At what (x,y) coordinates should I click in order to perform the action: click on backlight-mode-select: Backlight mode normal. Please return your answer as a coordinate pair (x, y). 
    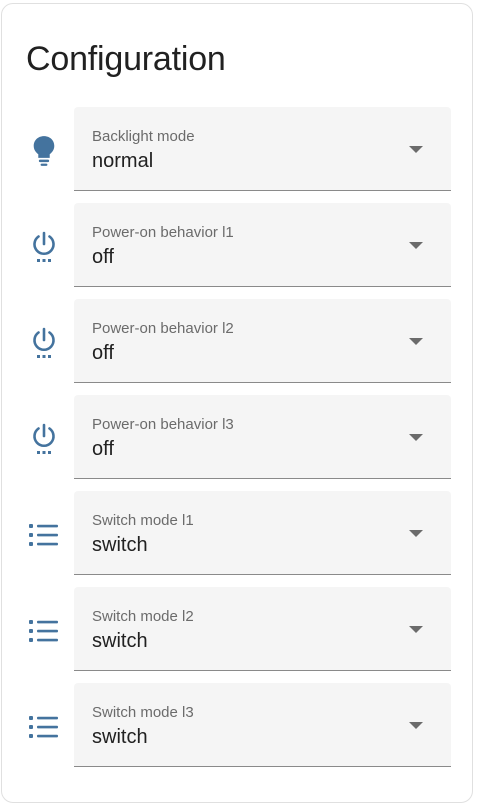
    Looking at the image, I should click on (262, 149).